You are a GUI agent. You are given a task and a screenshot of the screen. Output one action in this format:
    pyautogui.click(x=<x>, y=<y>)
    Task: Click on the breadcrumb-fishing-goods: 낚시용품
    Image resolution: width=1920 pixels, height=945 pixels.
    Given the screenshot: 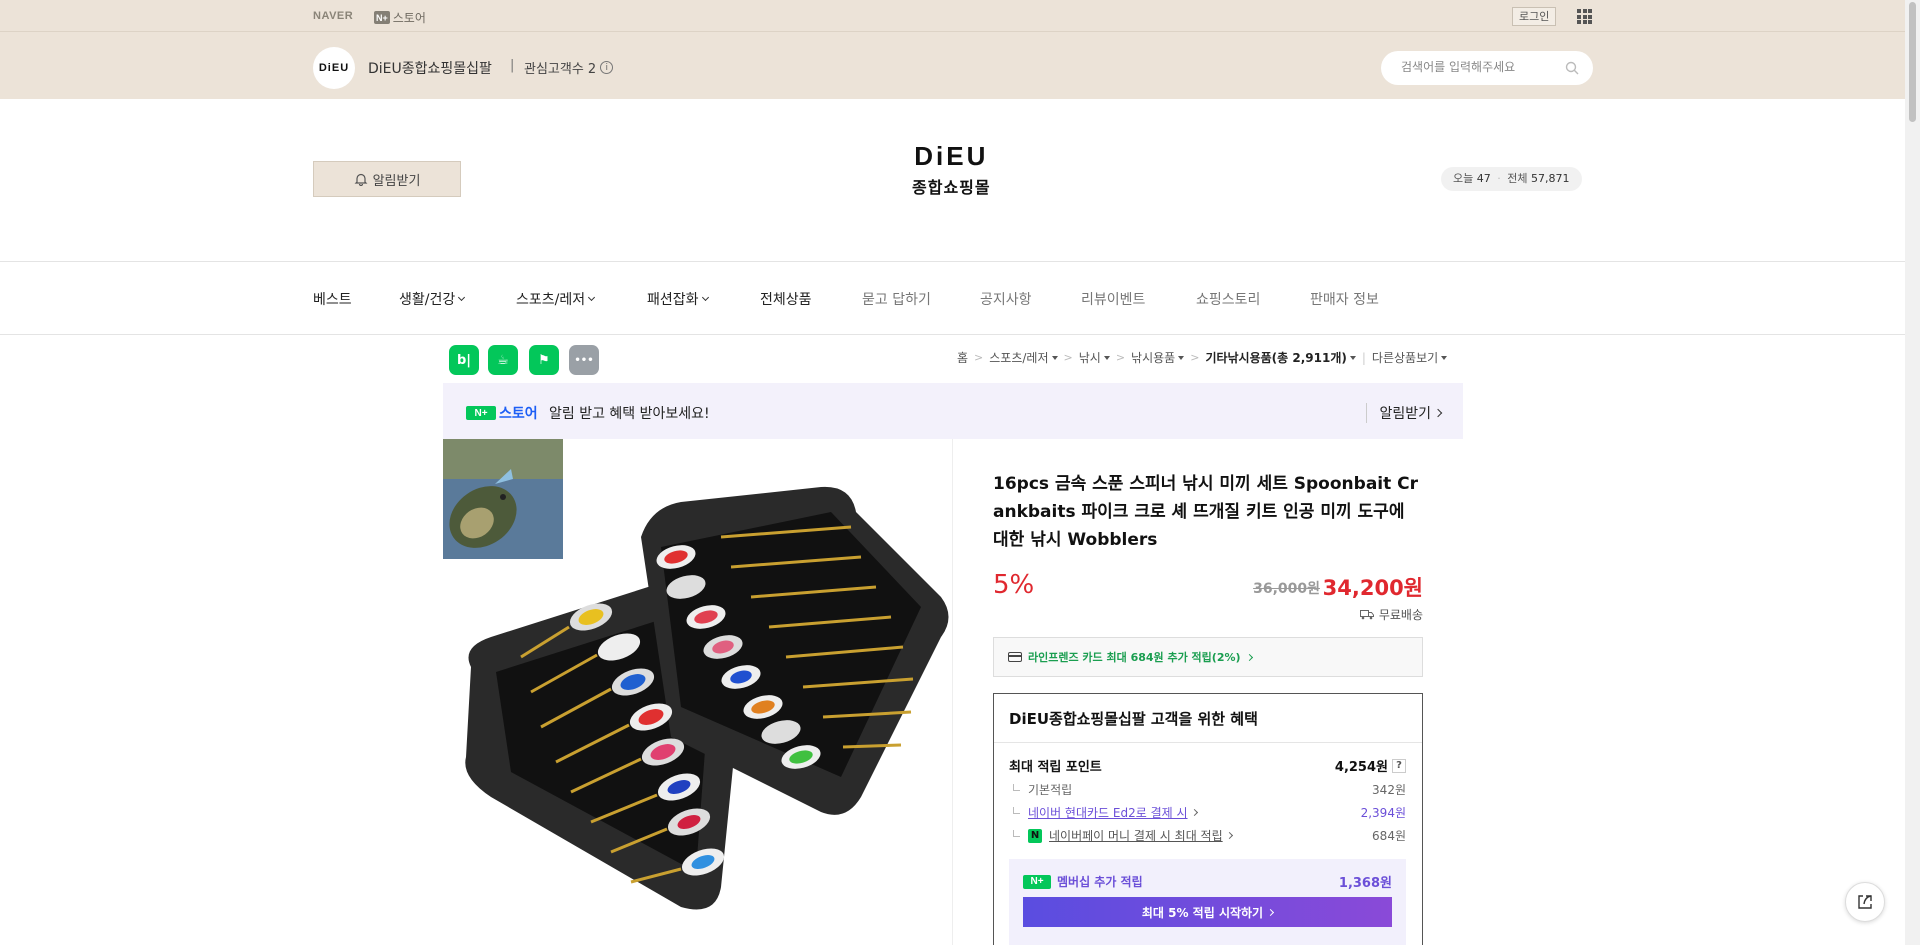 What is the action you would take?
    pyautogui.click(x=1158, y=357)
    